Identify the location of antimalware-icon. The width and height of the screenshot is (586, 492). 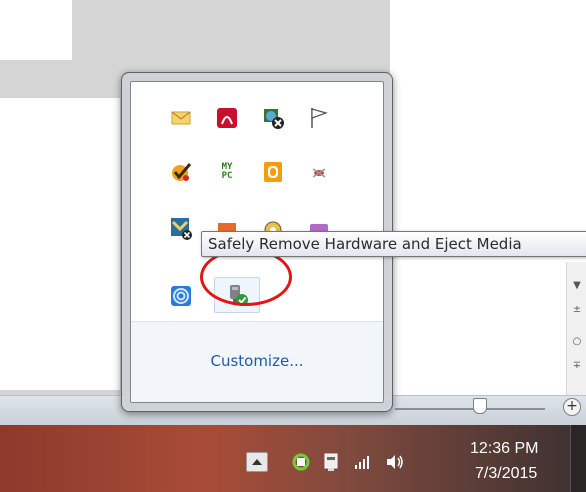
(319, 172).